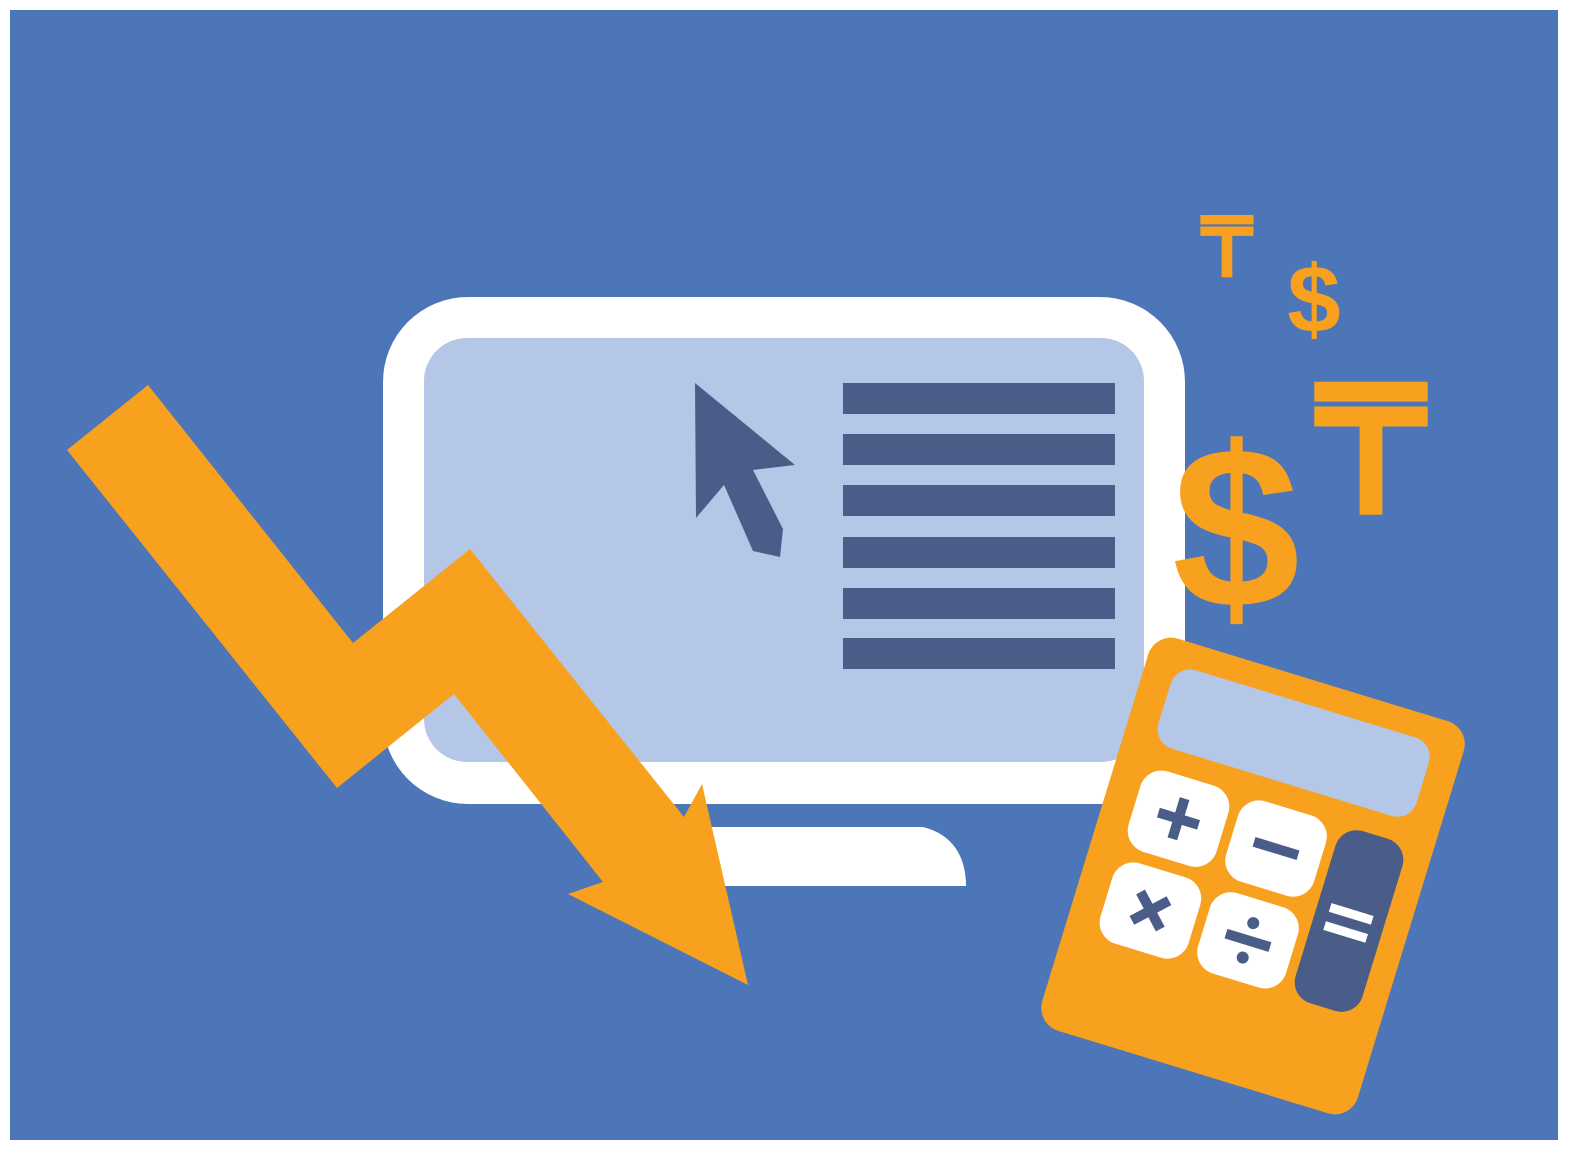  I want to click on dollar-symbol-large: $, so click(1236, 527).